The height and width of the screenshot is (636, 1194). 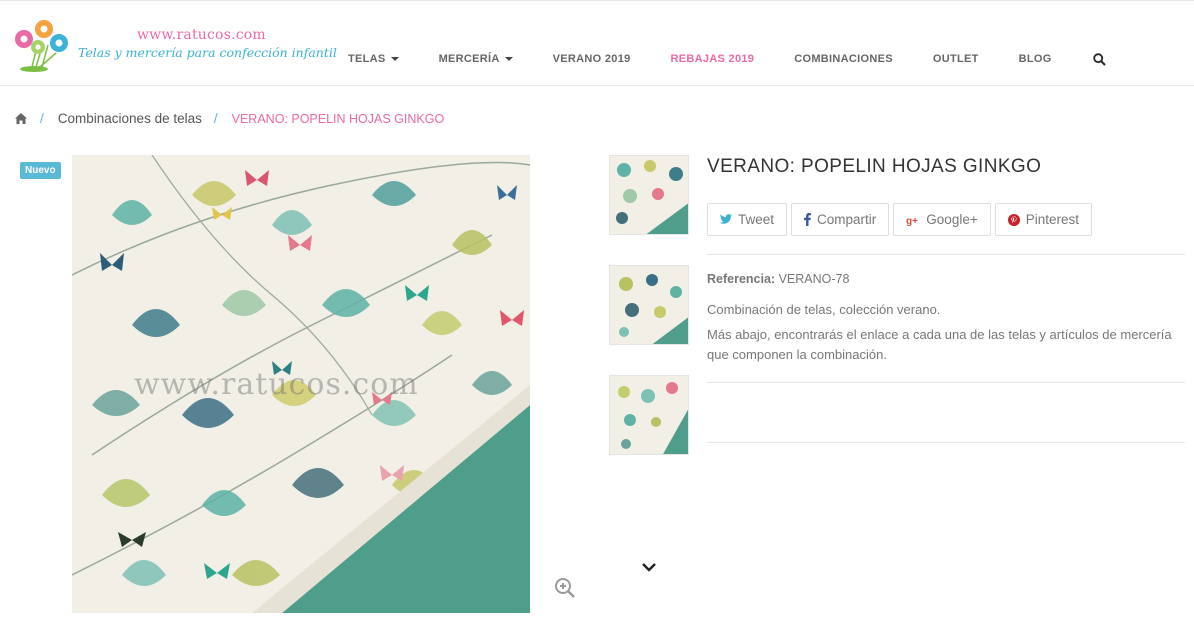 I want to click on product-description-1: Combinación de telas, colección verano., so click(x=824, y=309).